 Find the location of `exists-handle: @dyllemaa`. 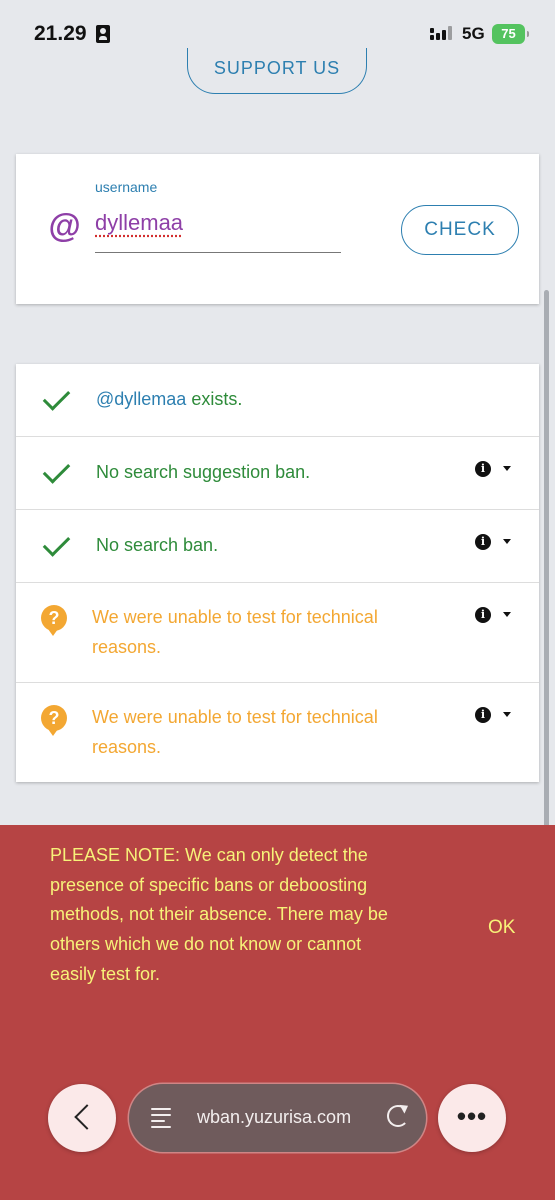

exists-handle: @dyllemaa is located at coordinates (141, 399).